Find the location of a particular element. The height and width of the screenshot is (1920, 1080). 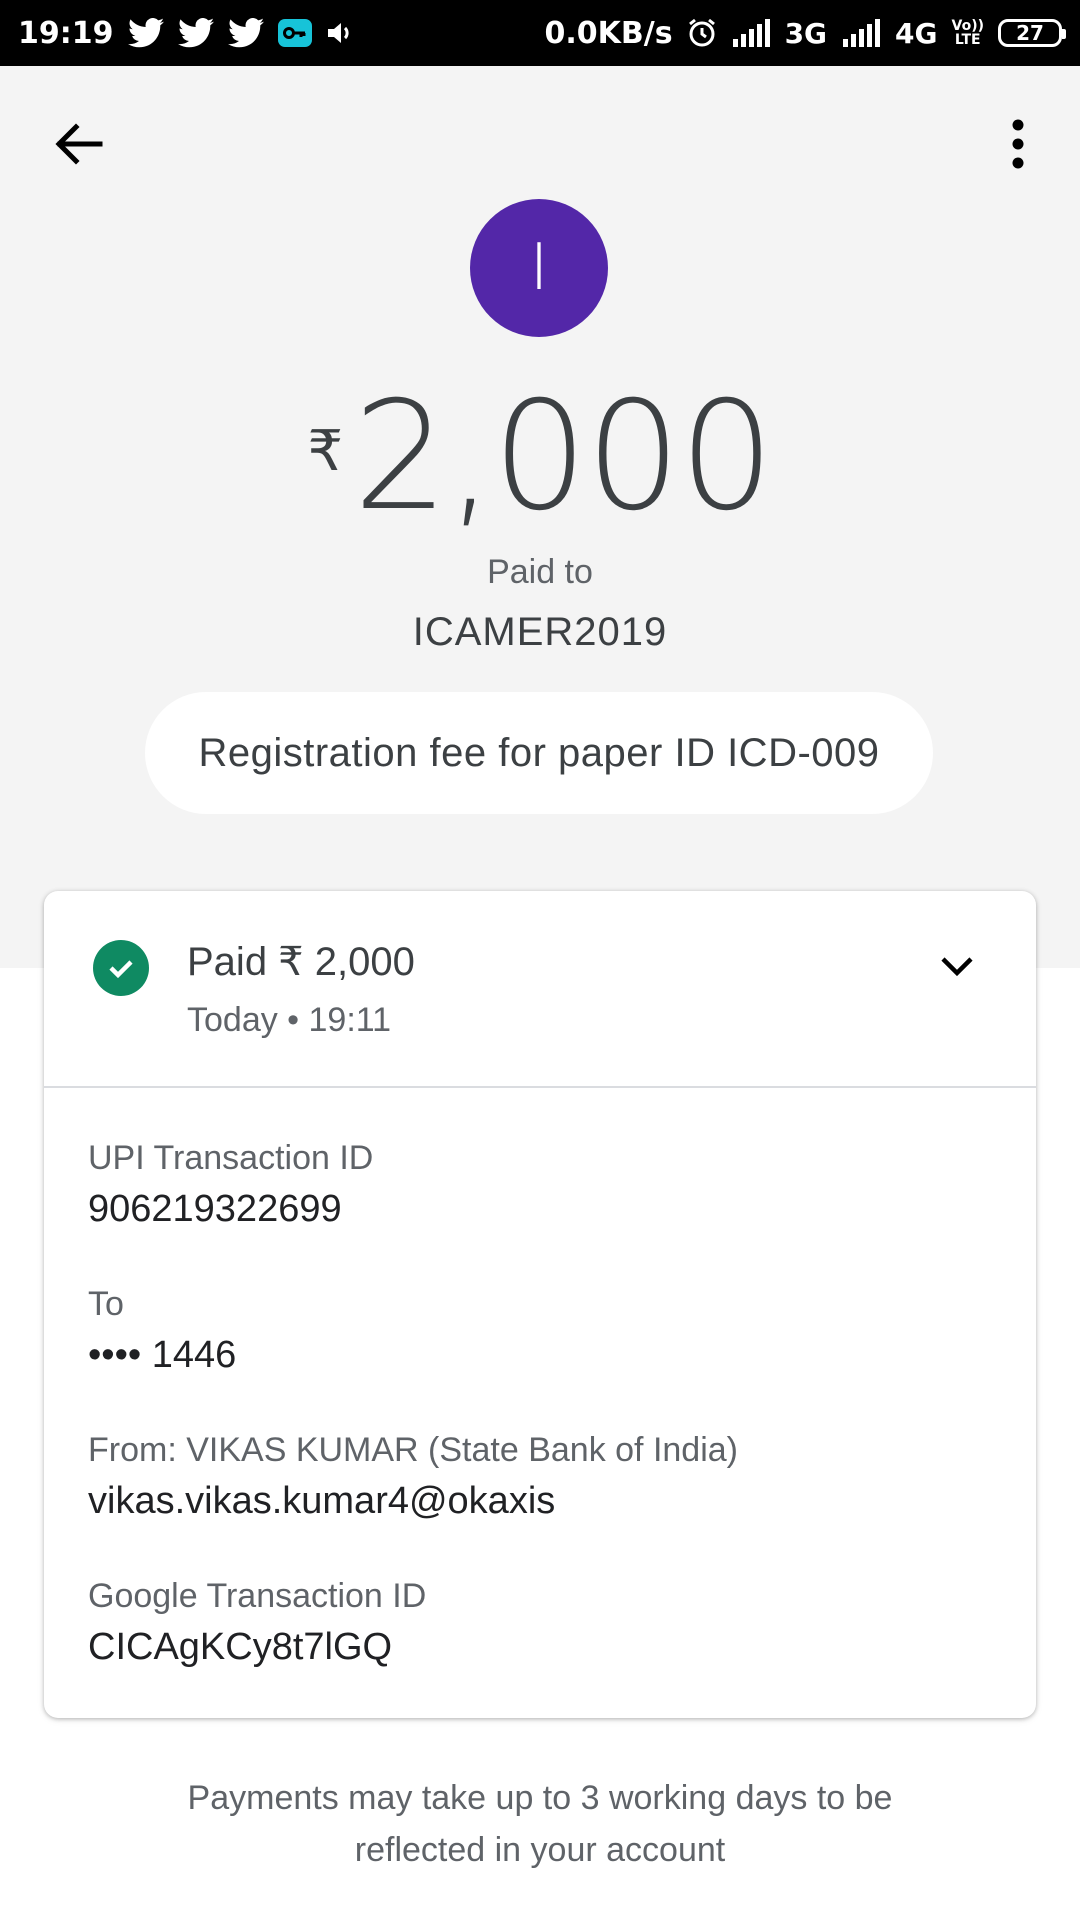

network-3g: 3G is located at coordinates (806, 33).